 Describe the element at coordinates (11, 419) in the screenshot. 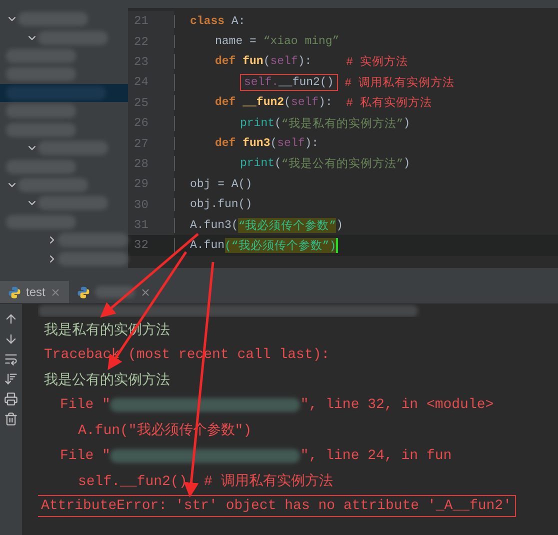

I see `trash-icon` at that location.